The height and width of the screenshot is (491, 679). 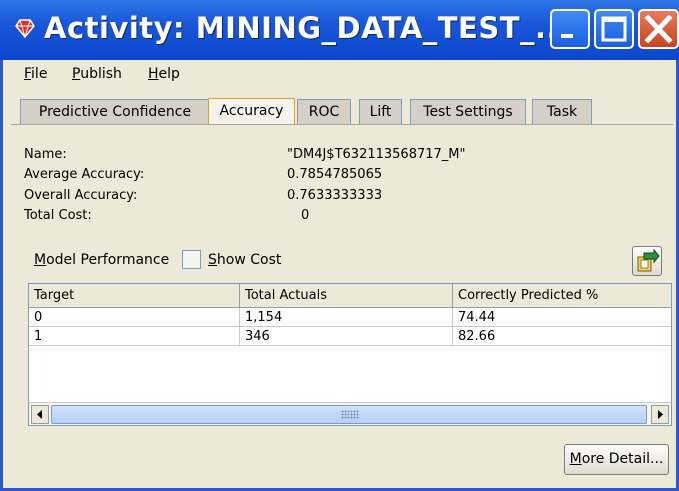 What do you see at coordinates (251, 111) in the screenshot?
I see `tab-accuracy: Accuracy` at bounding box center [251, 111].